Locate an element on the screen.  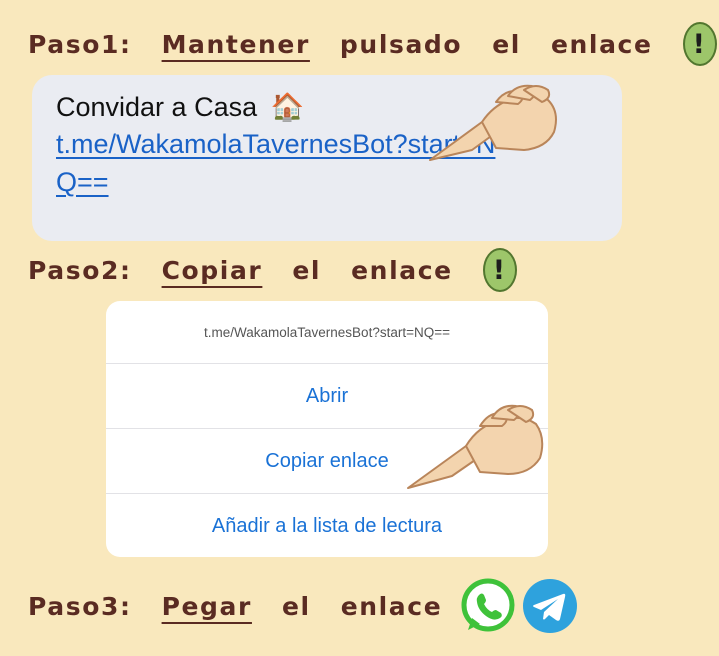
step1-text-3: enlace is located at coordinates (601, 44).